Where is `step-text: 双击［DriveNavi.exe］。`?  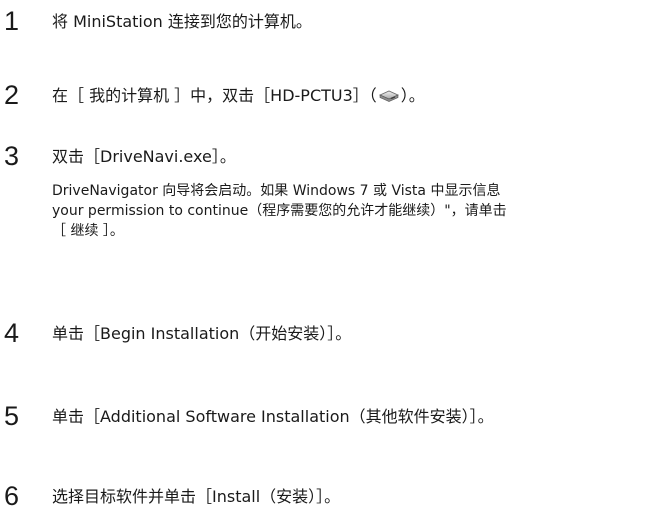 step-text: 双击［DriveNavi.exe］。 is located at coordinates (144, 156).